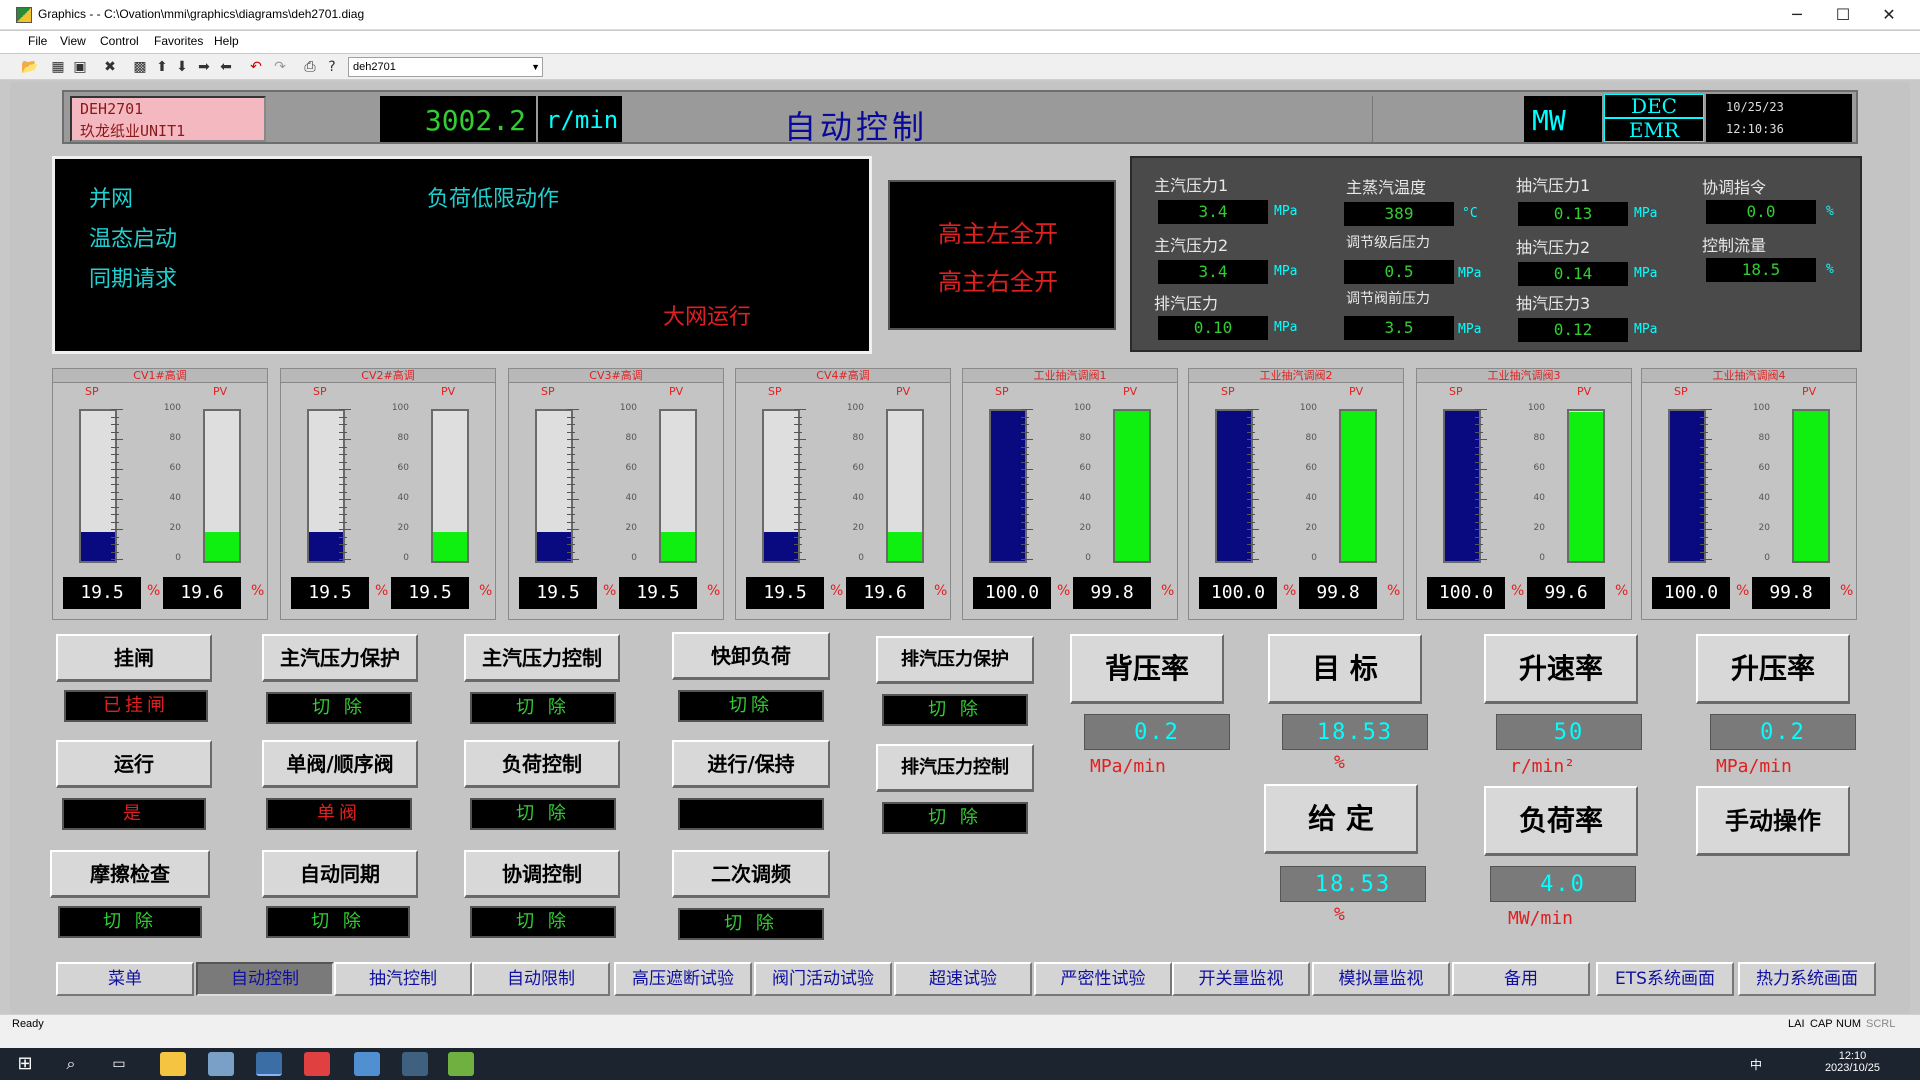 Image resolution: width=1920 pixels, height=1080 pixels. I want to click on tab-thermal-system: 热力系统画面, so click(1807, 979).